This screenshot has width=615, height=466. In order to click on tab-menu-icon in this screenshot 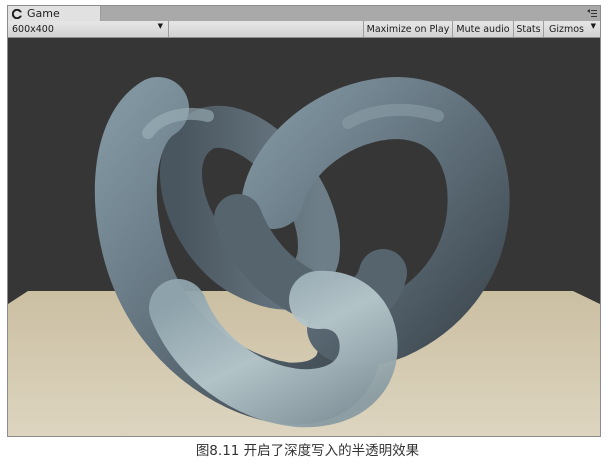, I will do `click(592, 13)`.